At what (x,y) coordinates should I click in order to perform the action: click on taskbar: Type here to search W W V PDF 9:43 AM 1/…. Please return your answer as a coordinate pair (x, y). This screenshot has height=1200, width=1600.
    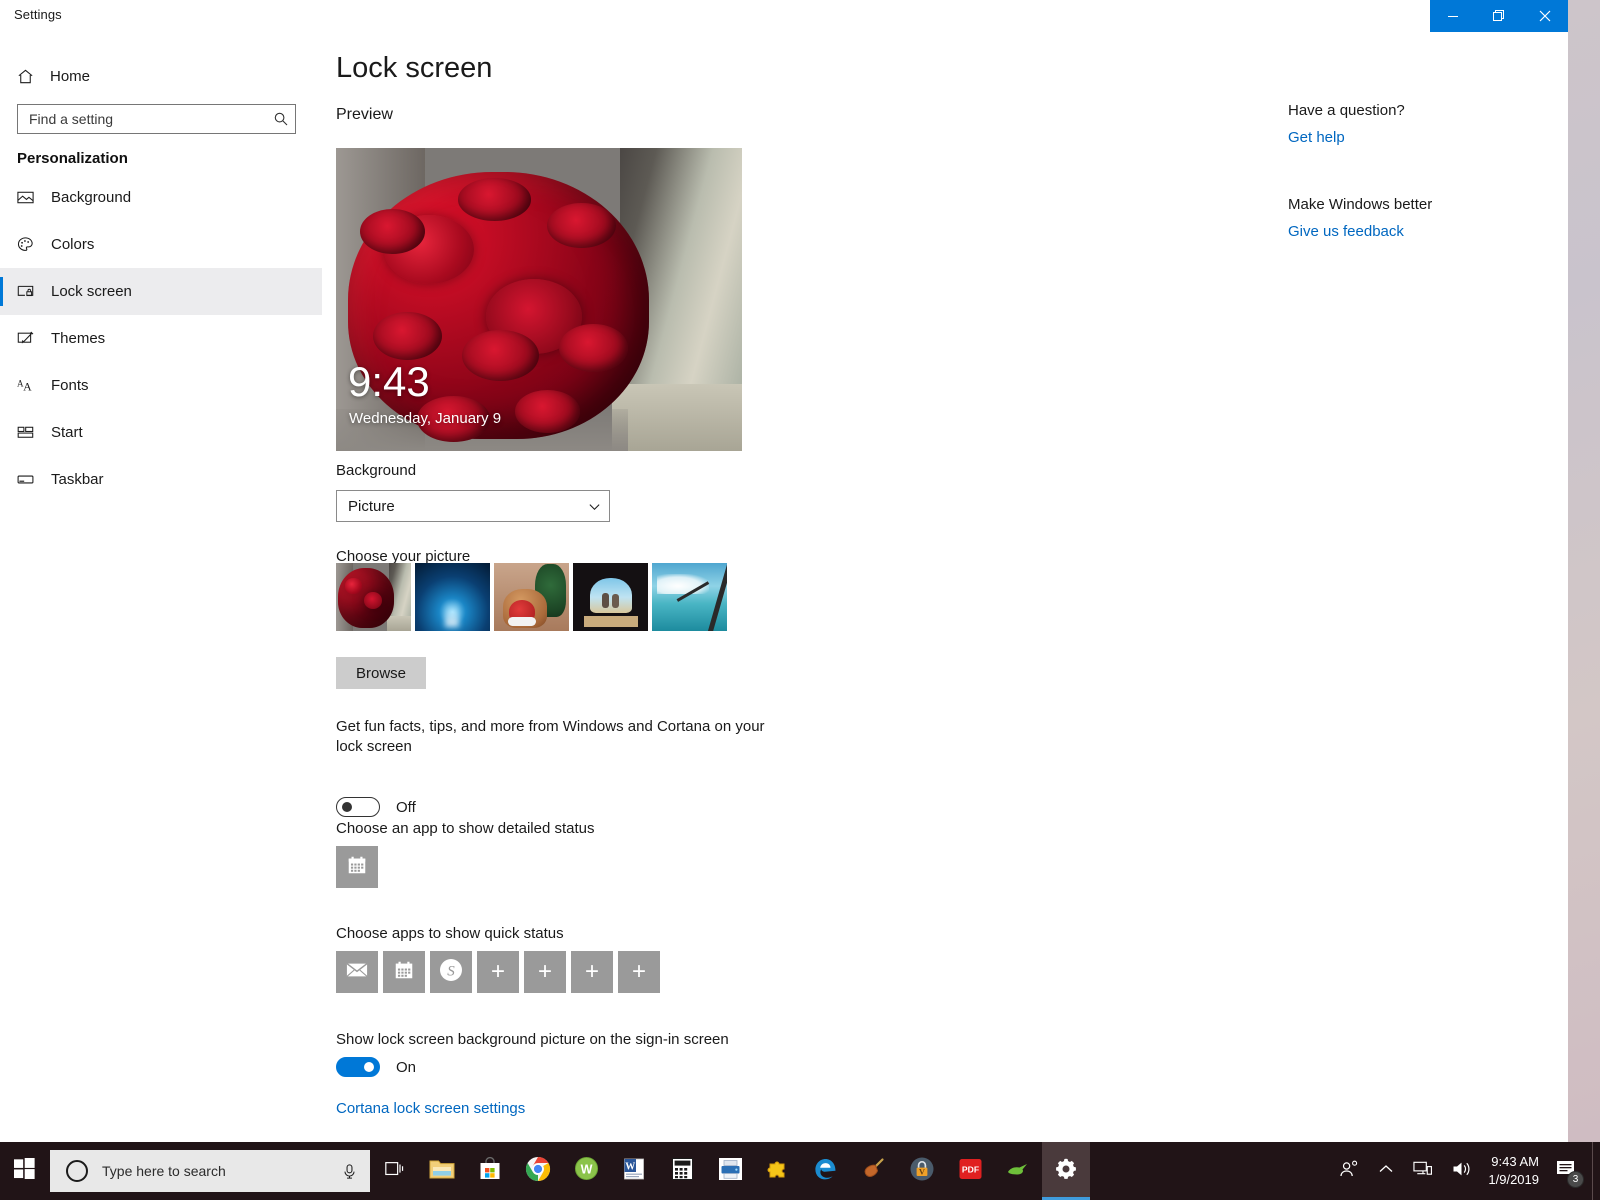
    Looking at the image, I should click on (800, 1171).